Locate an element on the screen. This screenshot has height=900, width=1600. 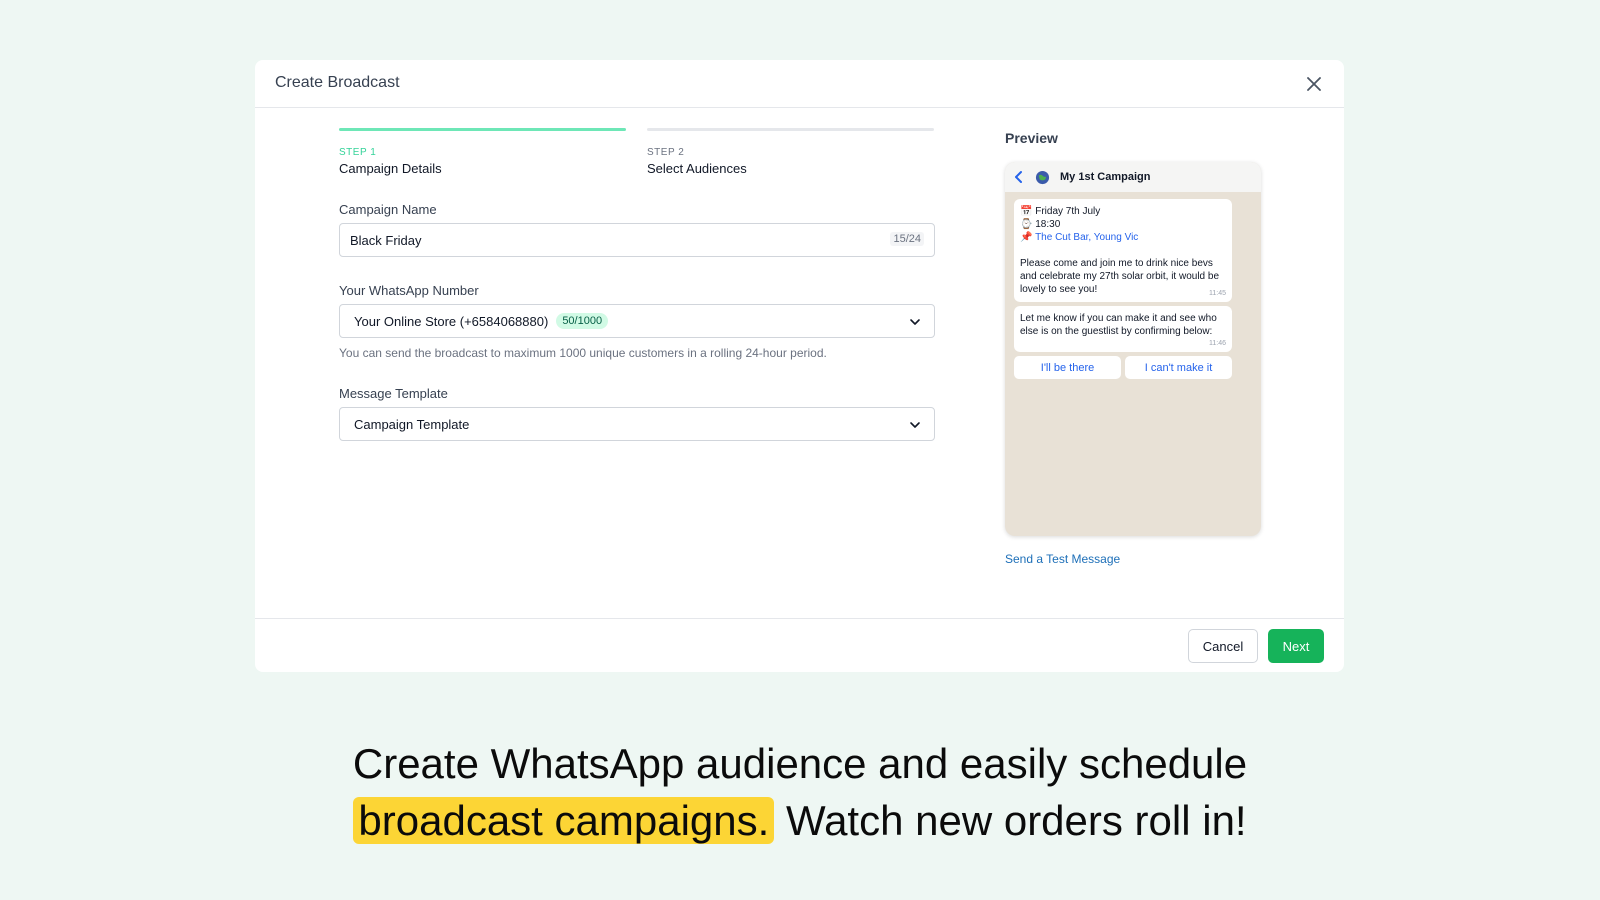
campaign-name-input: Black Friday 15/24 is located at coordinates (637, 240).